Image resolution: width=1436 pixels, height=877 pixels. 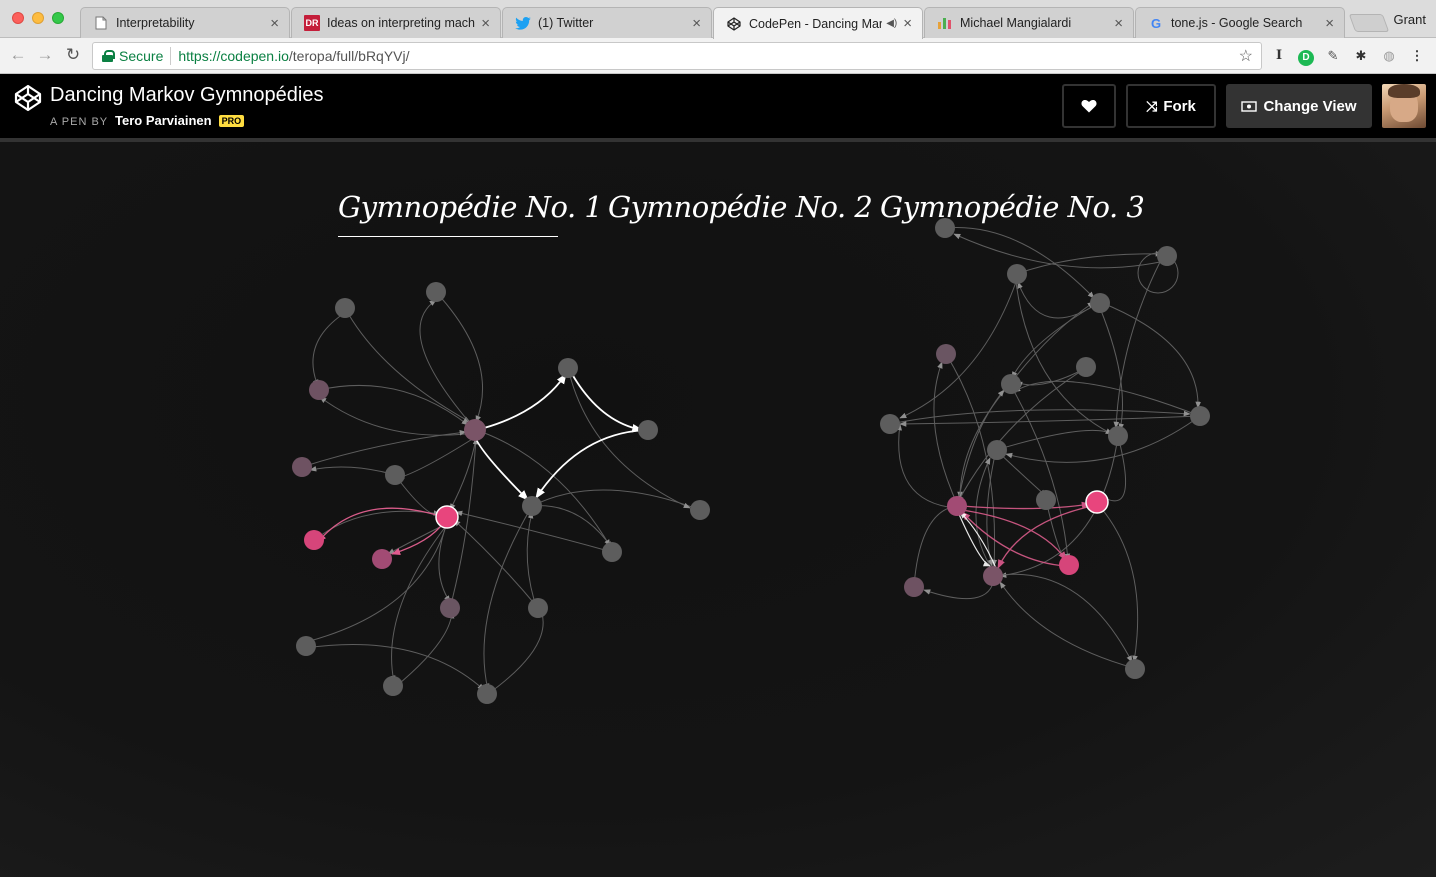 What do you see at coordinates (73, 55) in the screenshot?
I see `reload-icon: ↻` at bounding box center [73, 55].